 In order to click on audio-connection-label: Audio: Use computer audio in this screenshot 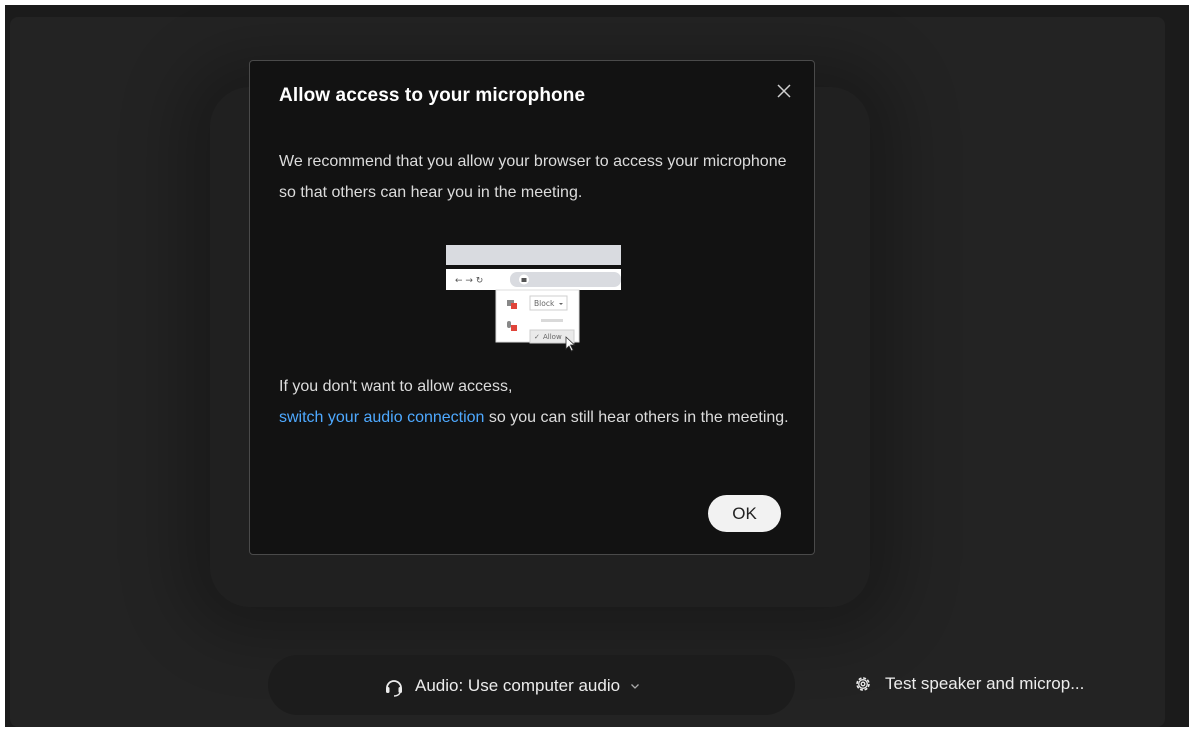, I will do `click(518, 685)`.